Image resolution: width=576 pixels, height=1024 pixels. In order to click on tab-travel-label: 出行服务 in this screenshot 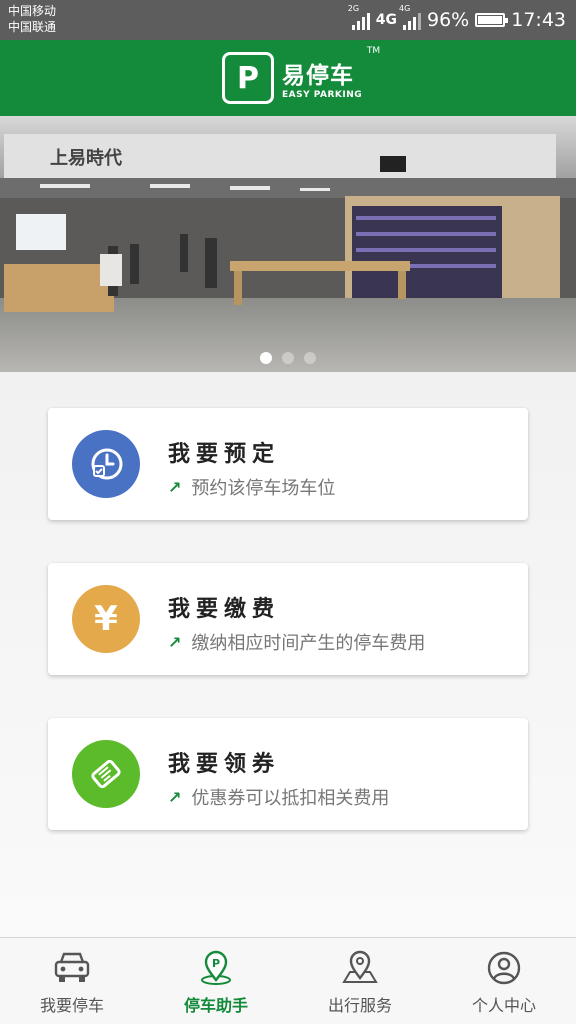, I will do `click(359, 1005)`.